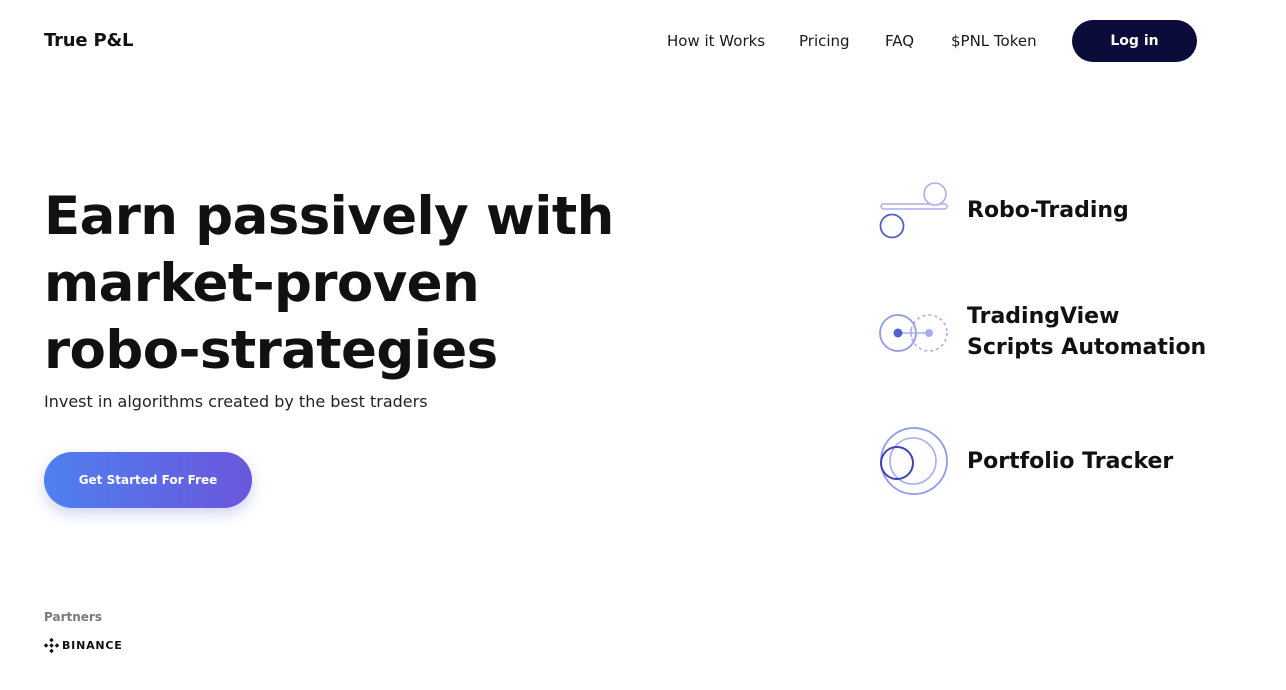 The image size is (1286, 690). I want to click on nav-how-it-works: How it Works, so click(716, 41).